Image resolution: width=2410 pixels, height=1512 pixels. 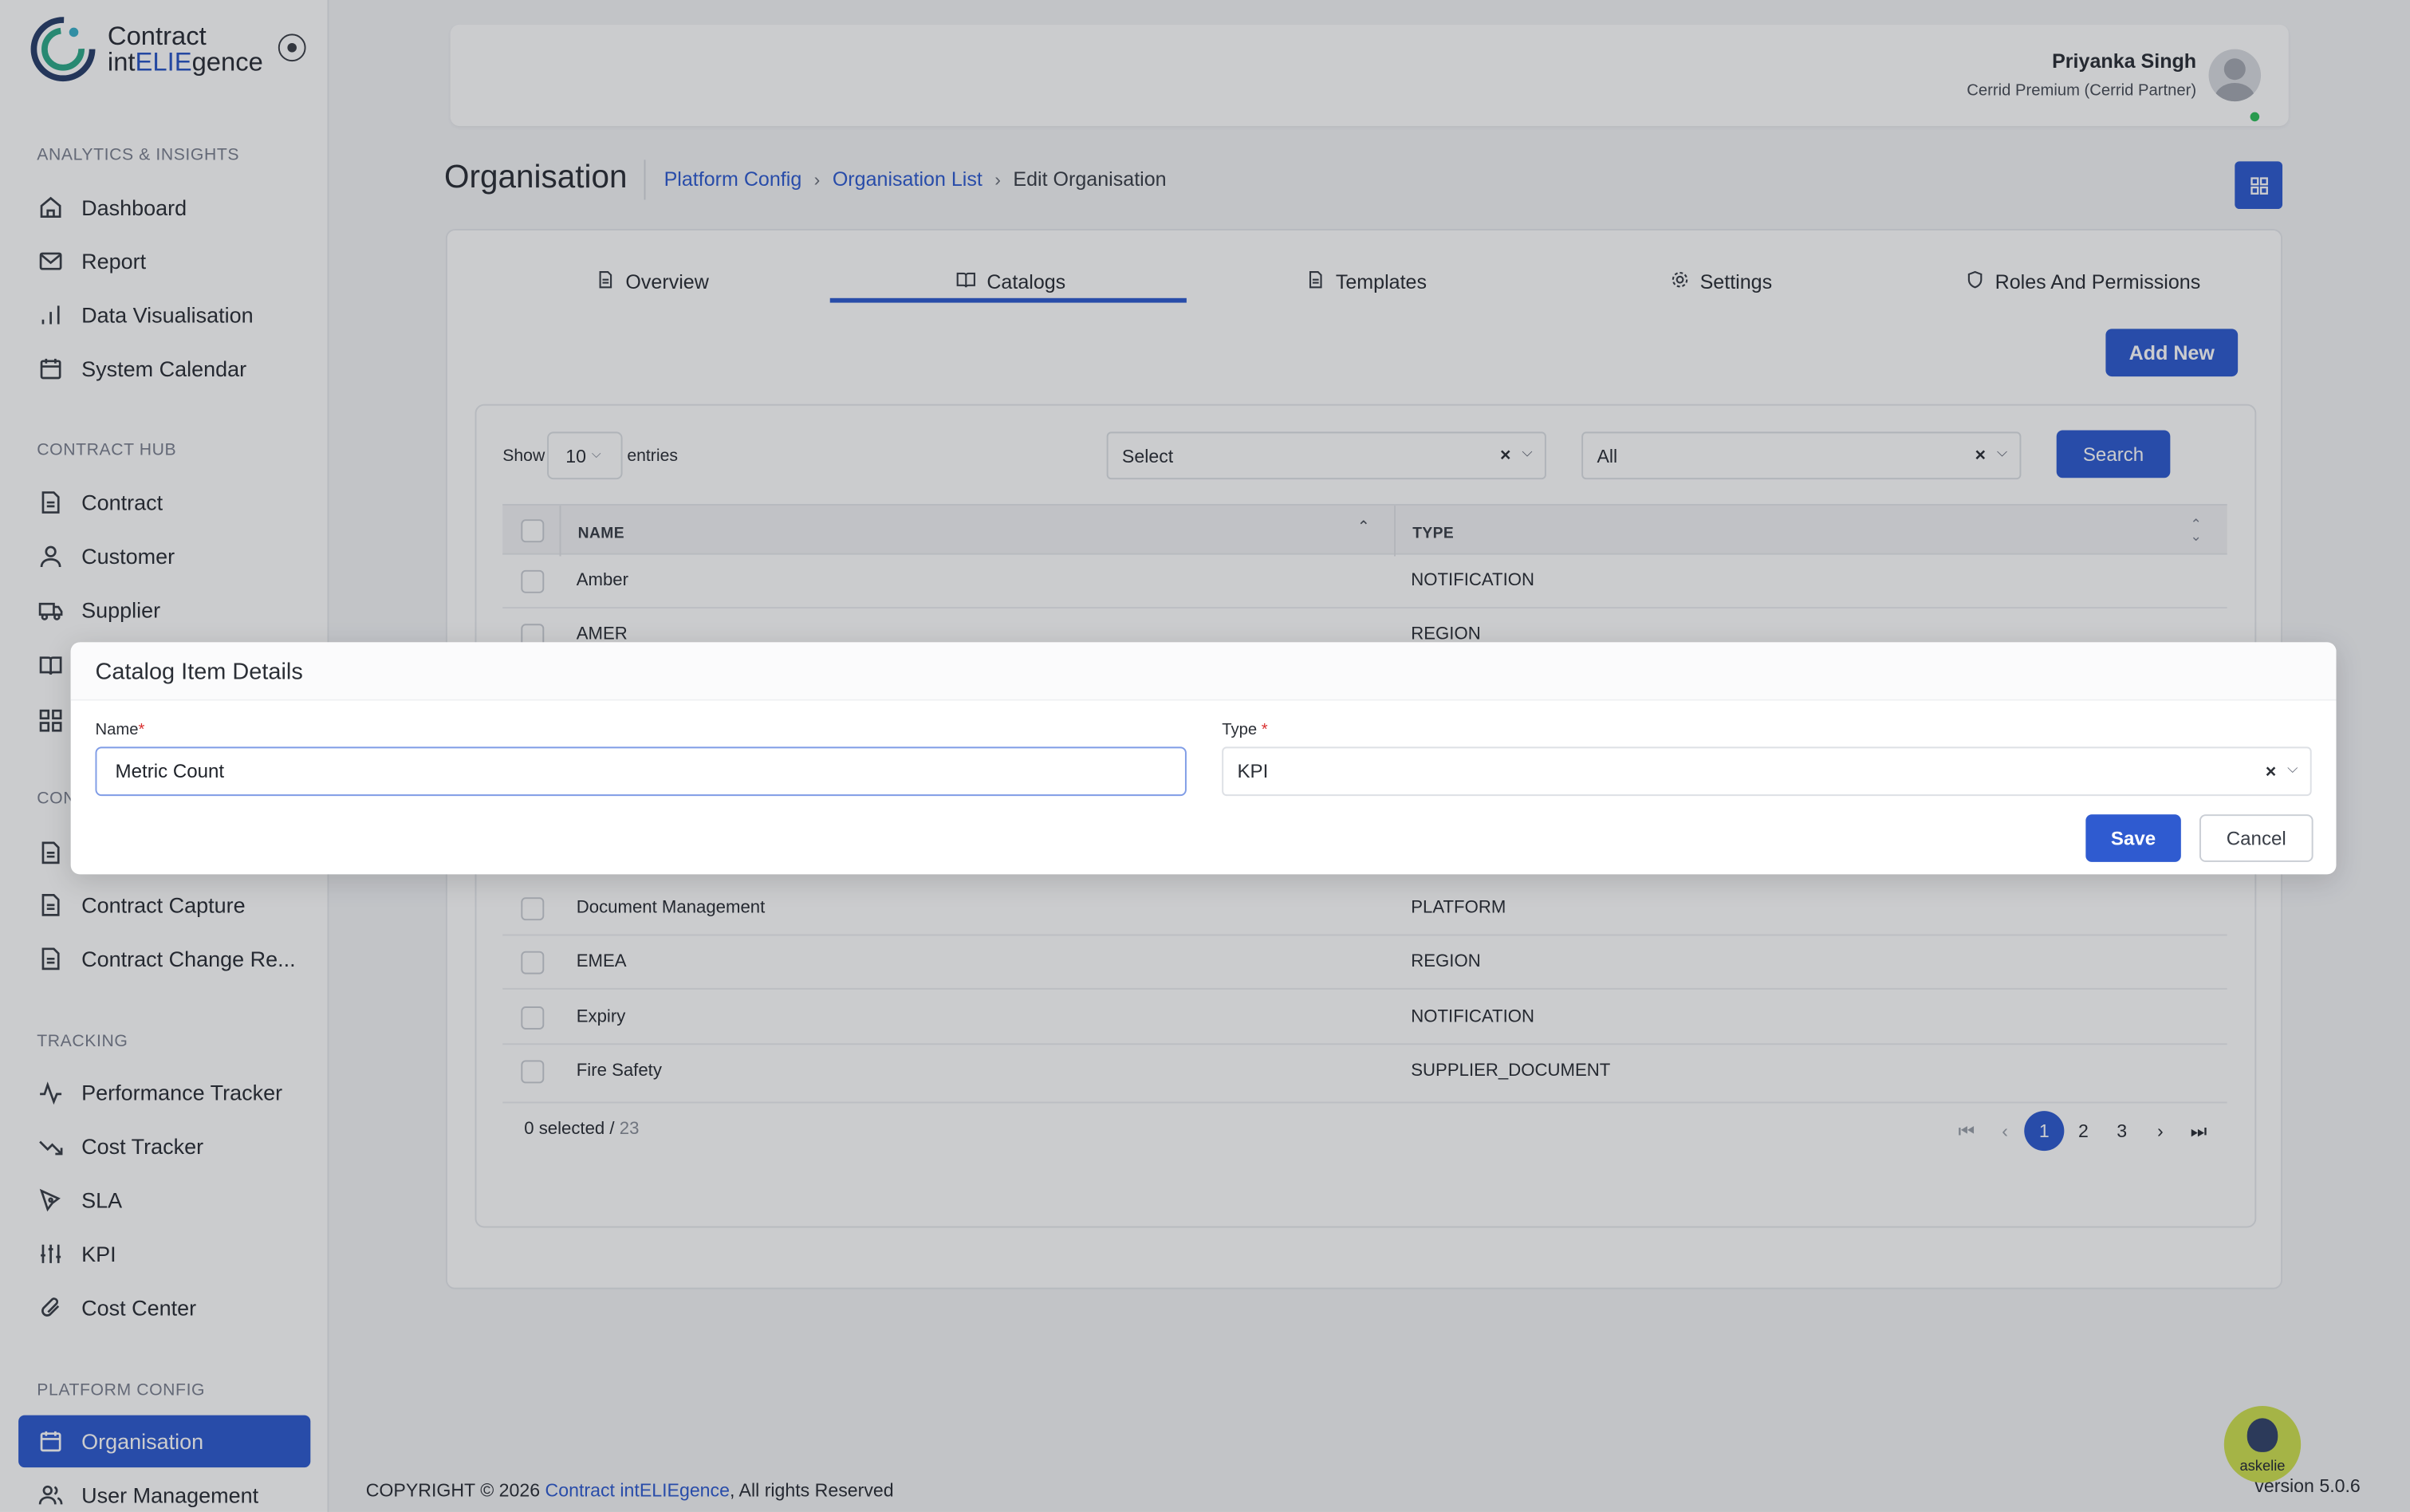 What do you see at coordinates (2292, 768) in the screenshot?
I see `chevron-down-icon: ⌵` at bounding box center [2292, 768].